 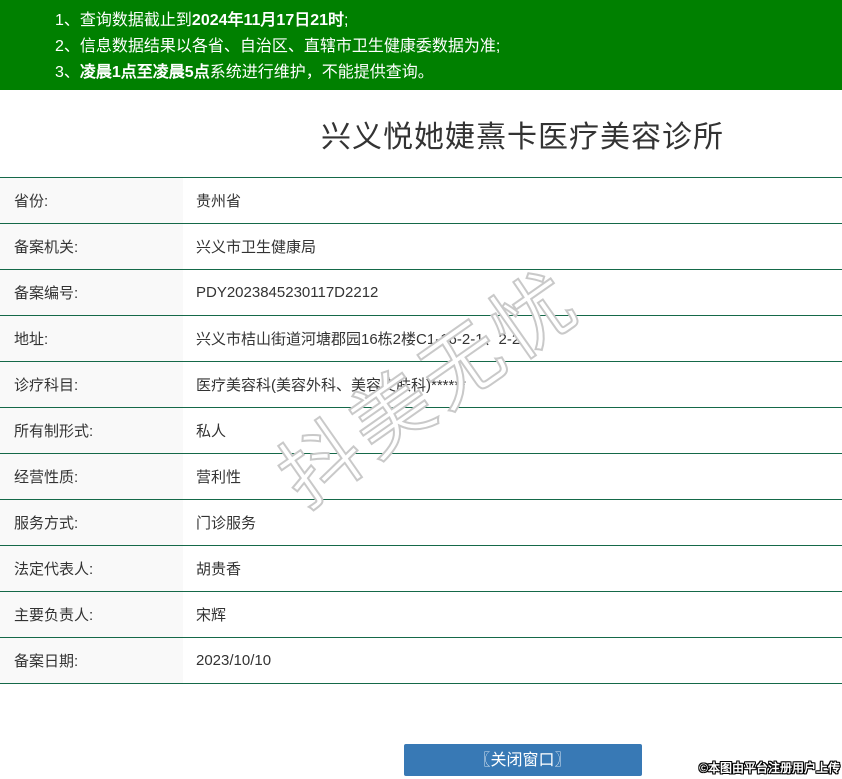 I want to click on notice-number: 3、, so click(x=67, y=72).